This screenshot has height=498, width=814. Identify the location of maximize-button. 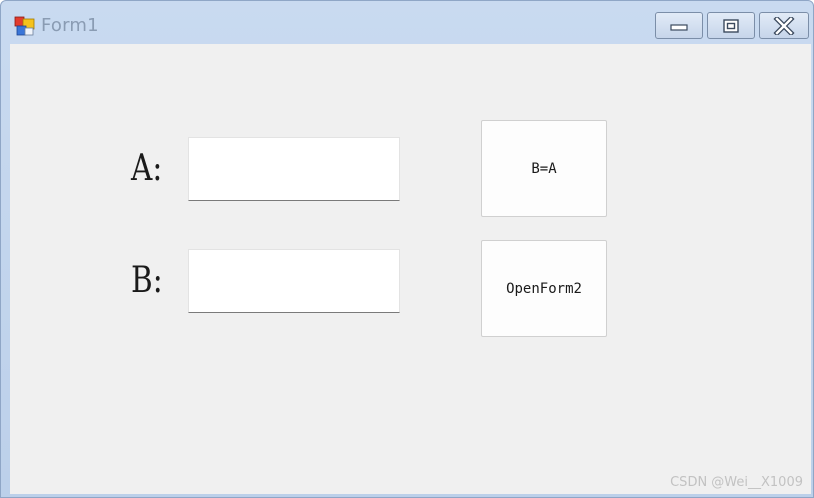
(731, 25).